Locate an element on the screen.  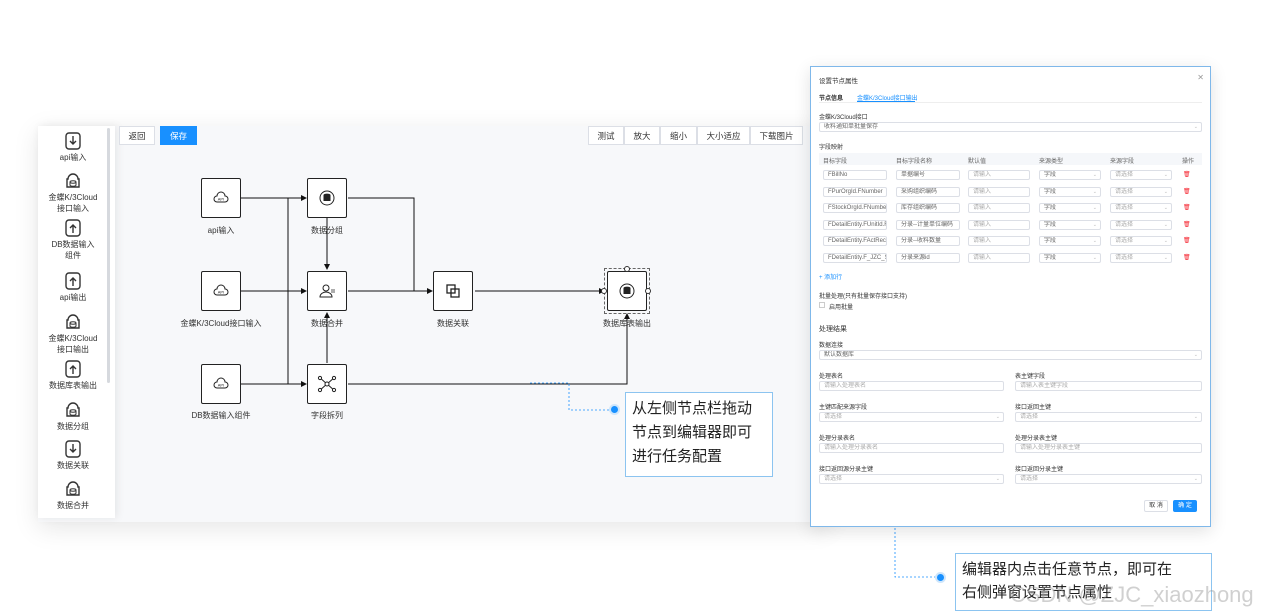
sidebar-item-k3-input: 金蝶K/3Cloud 接口输入 is located at coordinates (73, 193).